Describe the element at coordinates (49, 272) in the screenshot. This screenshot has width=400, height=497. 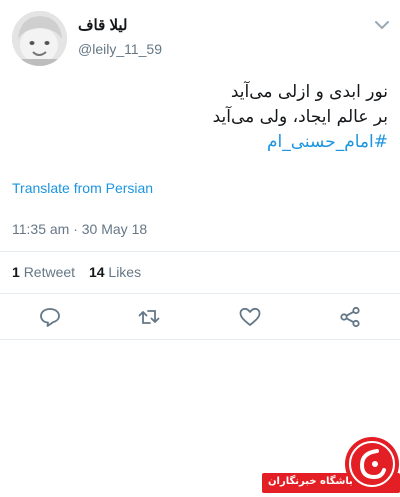
I see `retweets-label: Retweet` at that location.